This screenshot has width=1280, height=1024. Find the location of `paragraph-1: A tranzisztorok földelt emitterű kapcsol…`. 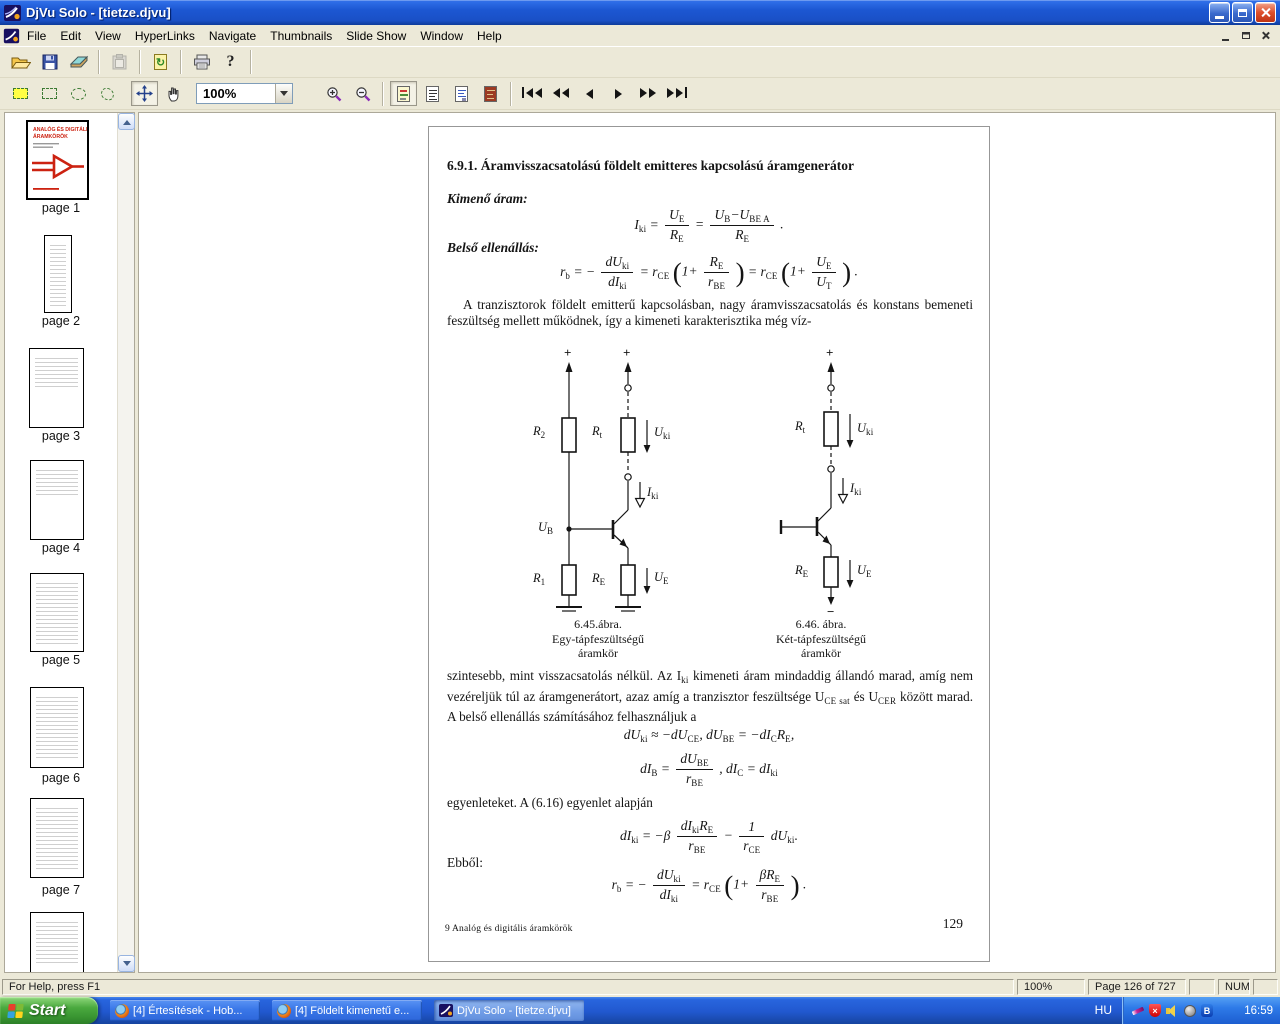

paragraph-1: A tranzisztorok földelt emitterű kapcsol… is located at coordinates (710, 312).